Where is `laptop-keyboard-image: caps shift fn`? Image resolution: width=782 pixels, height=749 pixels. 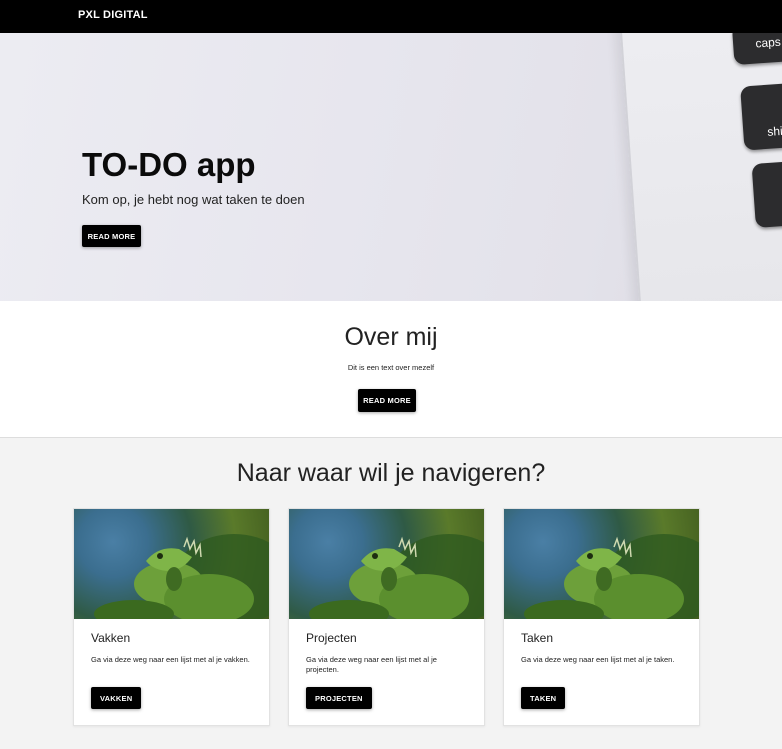 laptop-keyboard-image: caps shift fn is located at coordinates (700, 167).